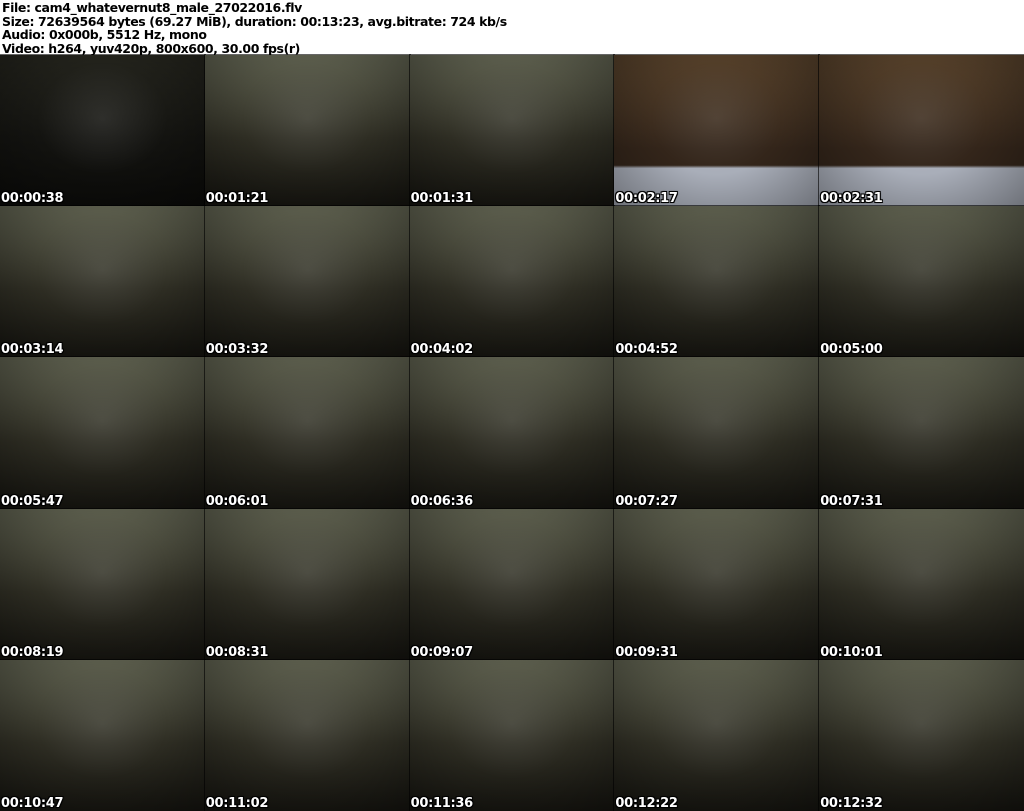 Image resolution: width=1024 pixels, height=811 pixels. I want to click on video-frame-thumbnail: 00:07:27, so click(717, 433).